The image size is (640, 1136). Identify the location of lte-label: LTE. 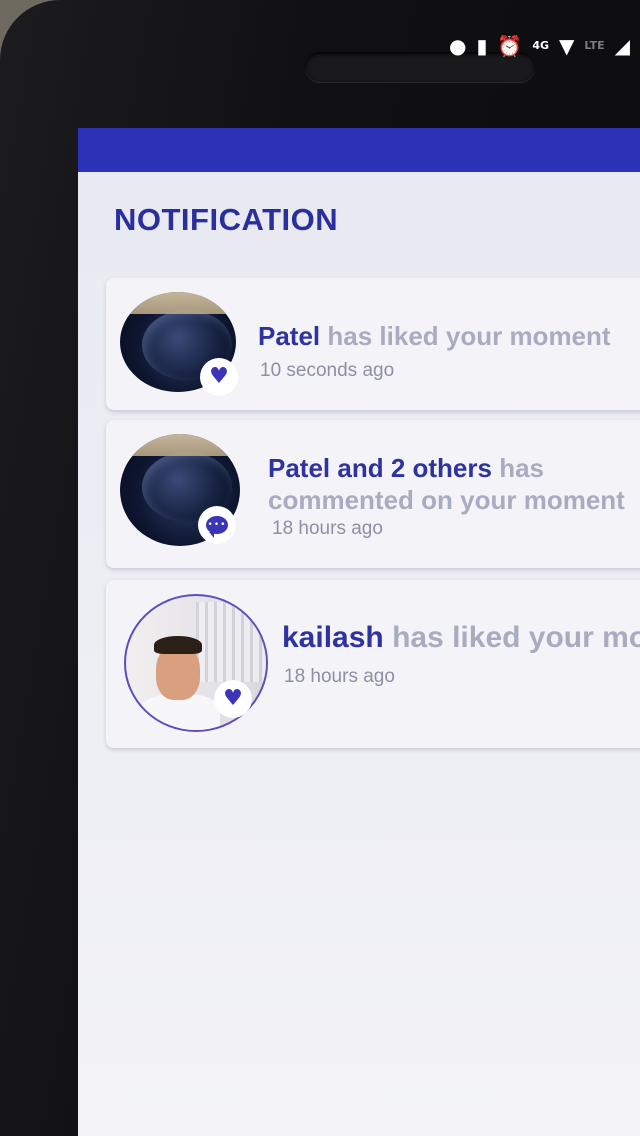
(594, 45).